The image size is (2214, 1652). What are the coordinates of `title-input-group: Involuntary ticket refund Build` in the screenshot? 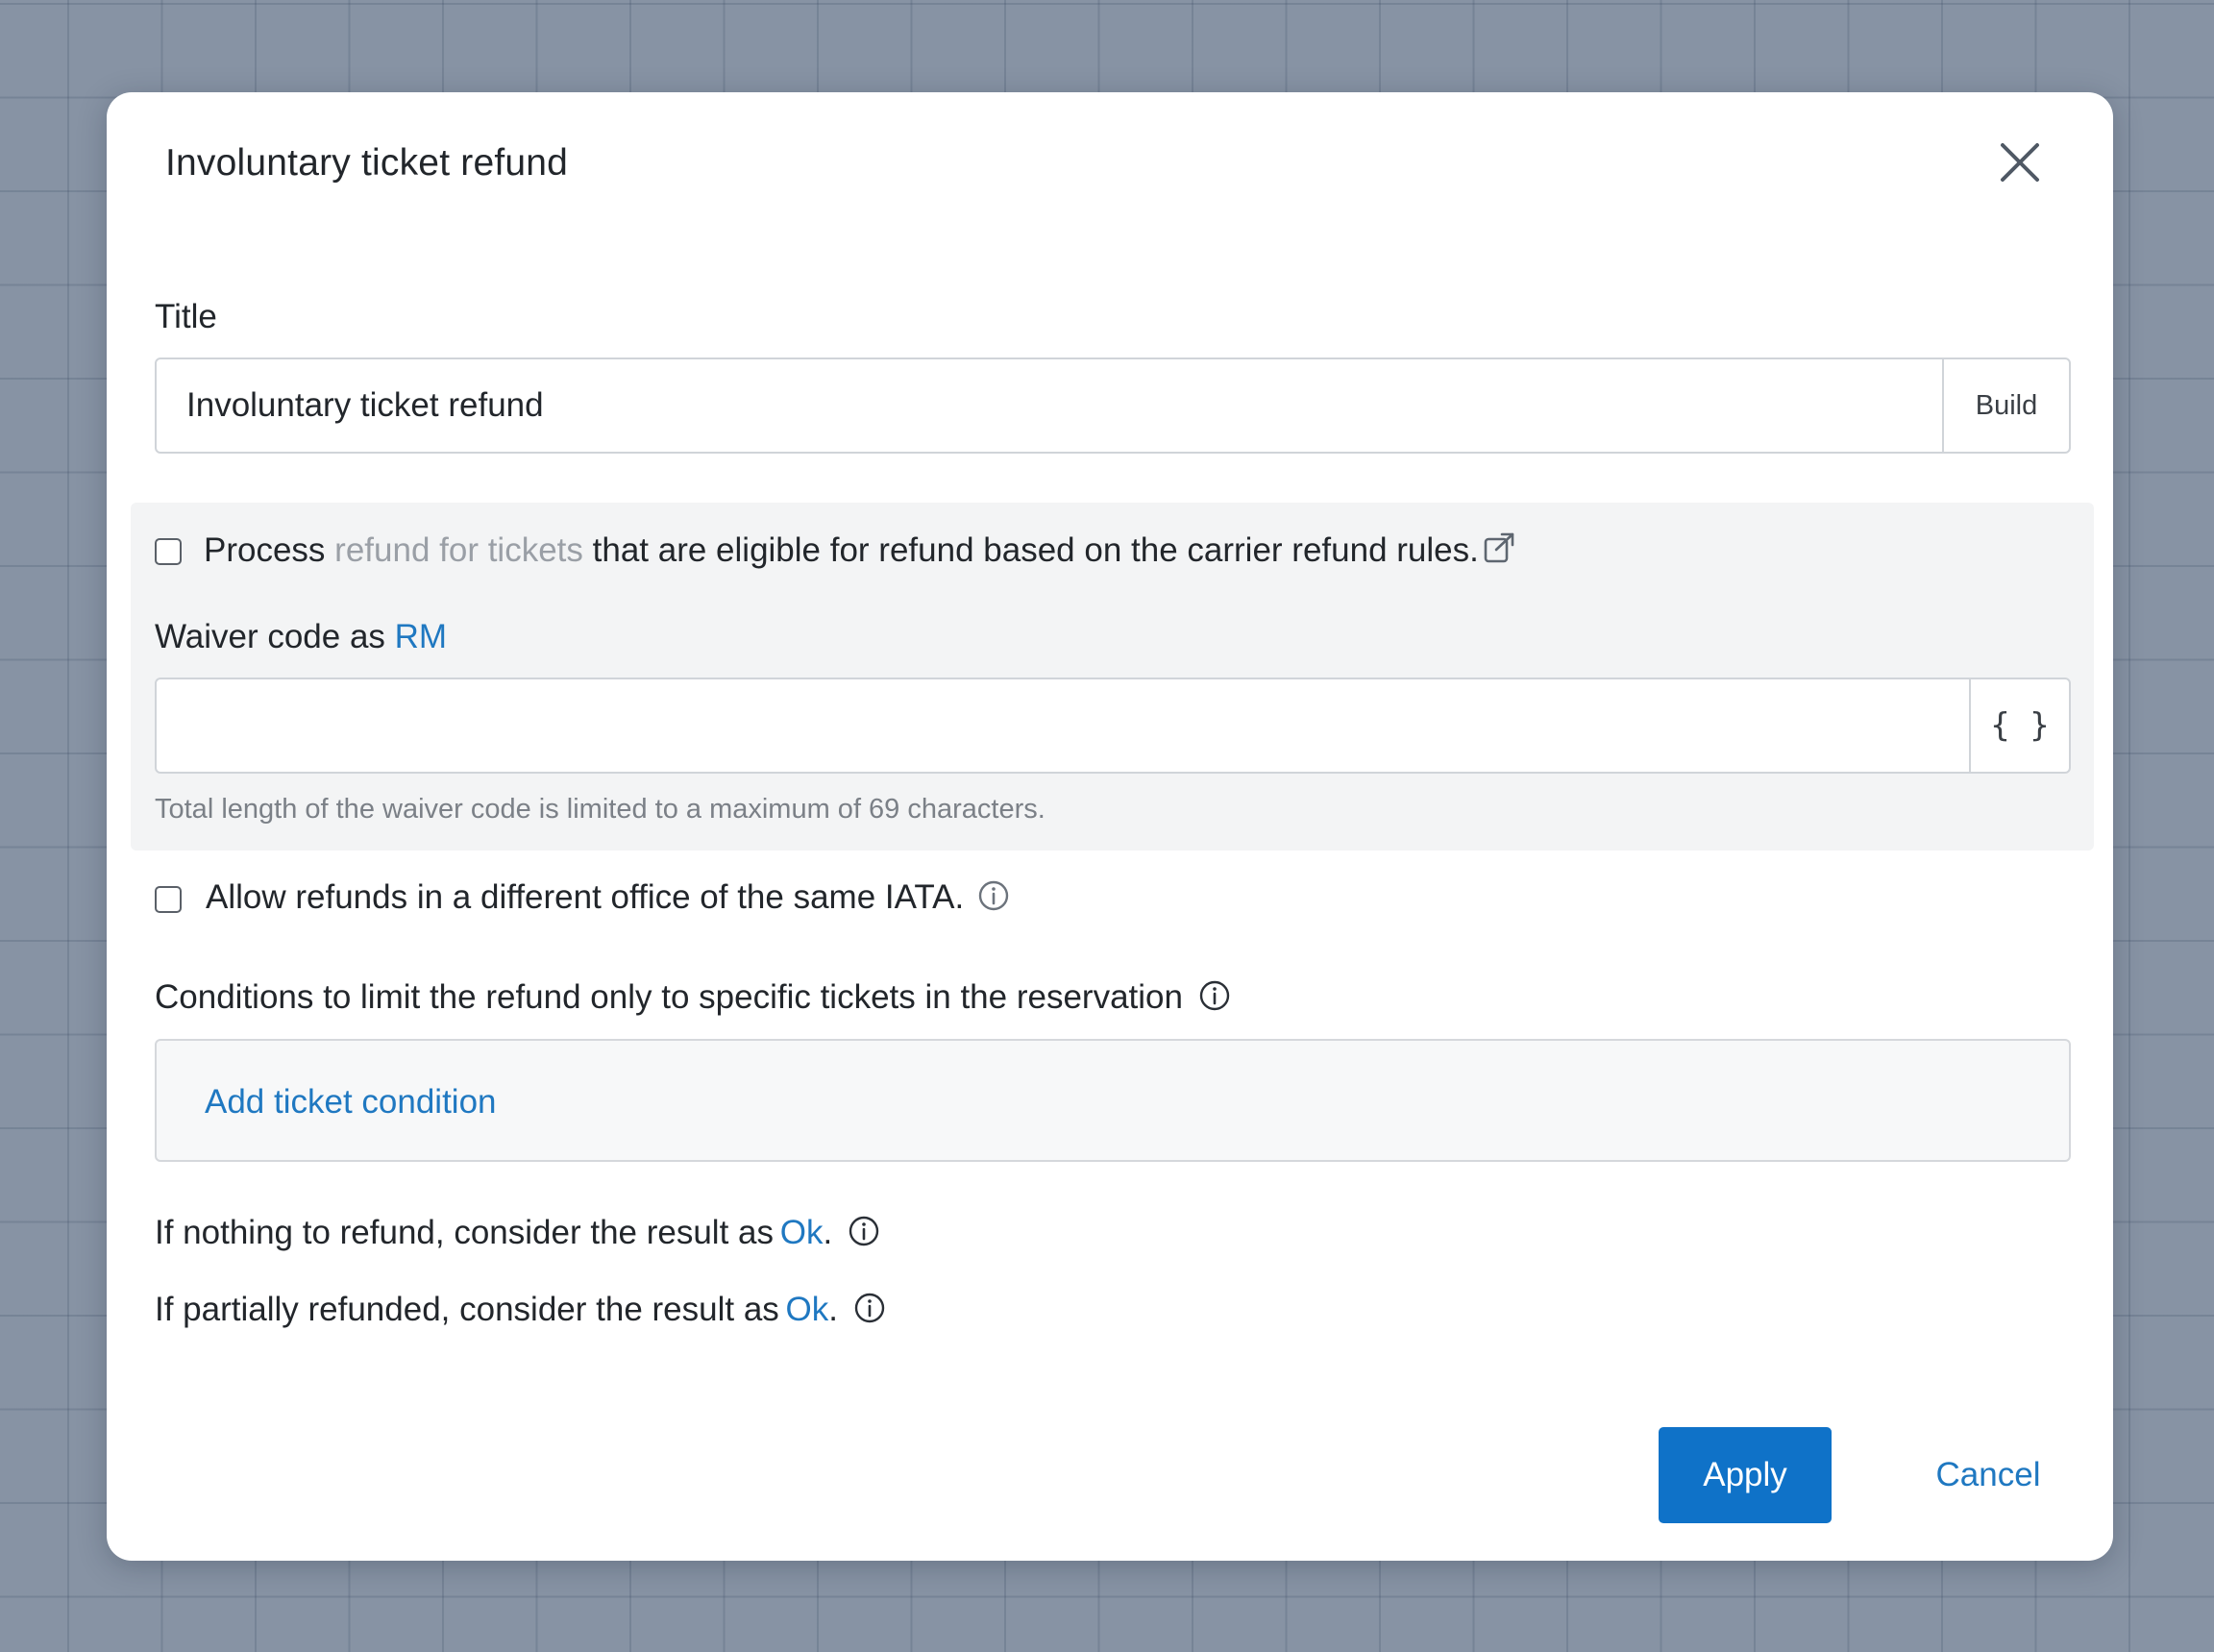 It's located at (1113, 406).